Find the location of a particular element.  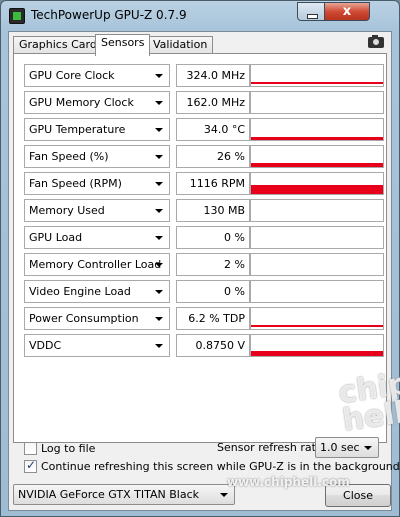

gpu-select: NVIDIA GeForce GTX TITAN Black is located at coordinates (124, 494).